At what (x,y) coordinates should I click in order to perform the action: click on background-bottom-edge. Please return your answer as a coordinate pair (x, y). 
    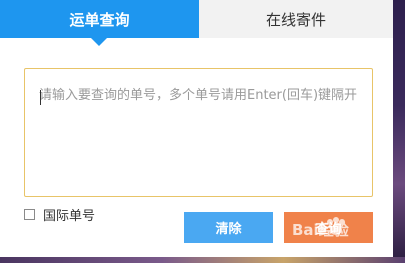
    Looking at the image, I should click on (202, 260).